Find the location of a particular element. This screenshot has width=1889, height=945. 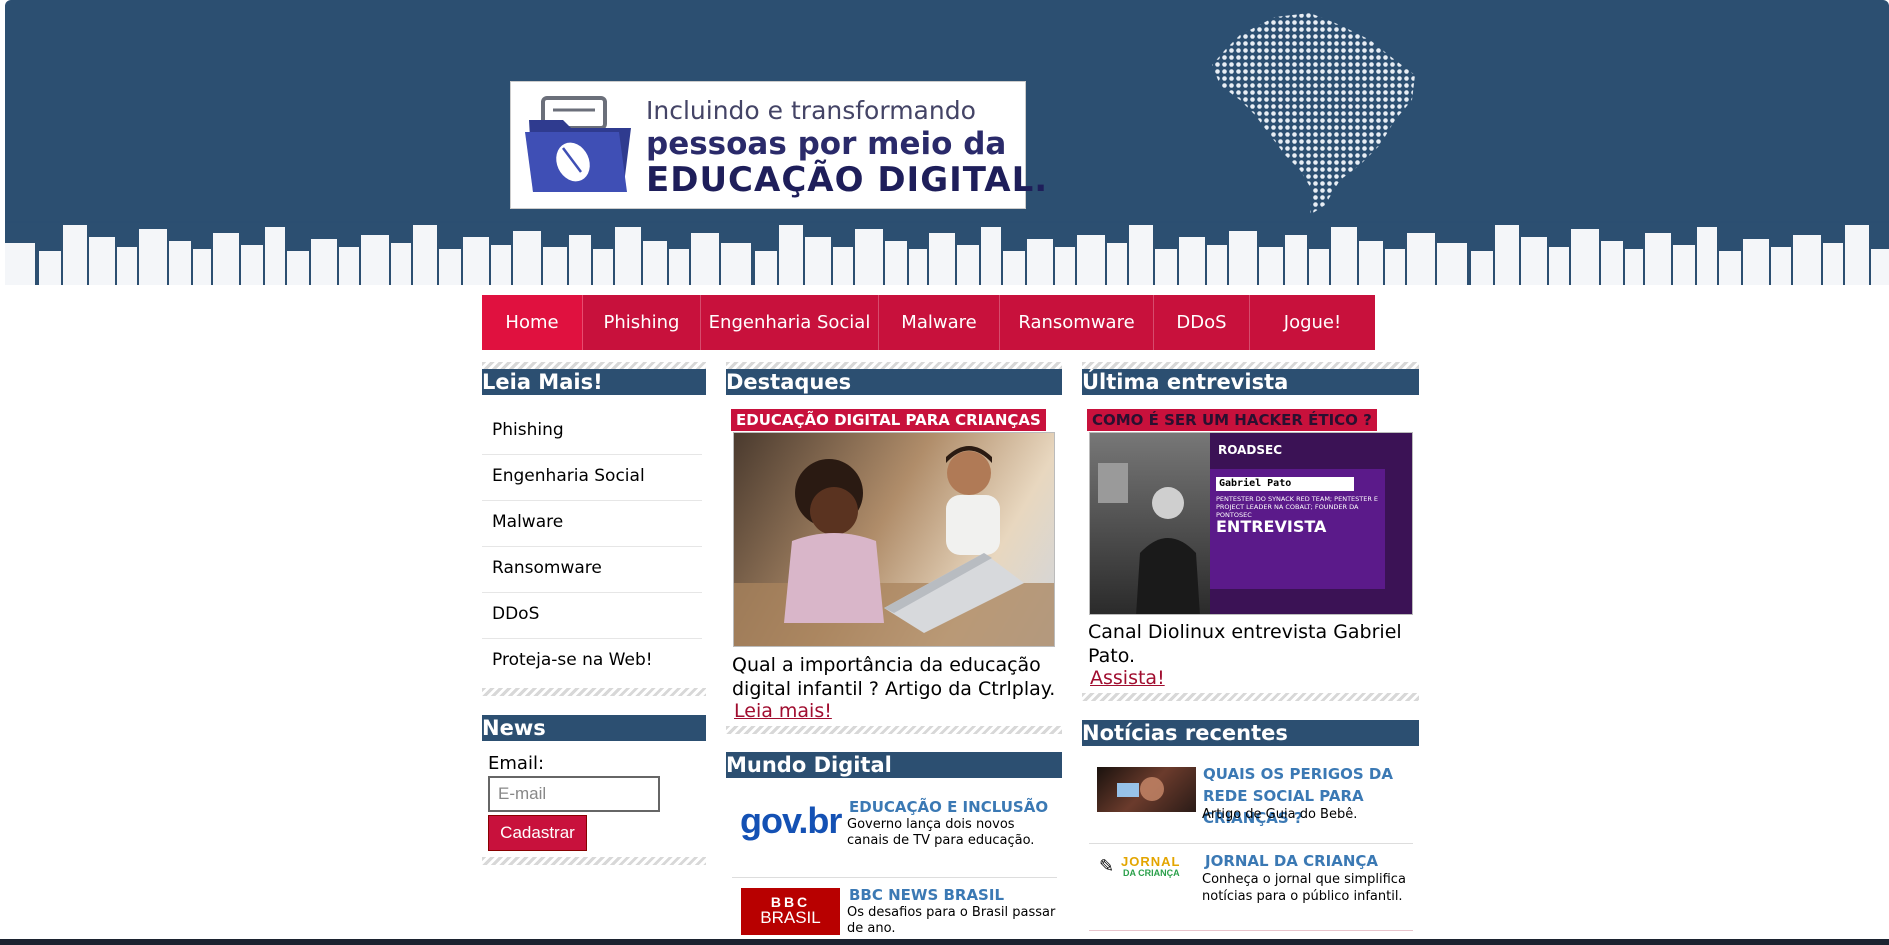

interview-photo-area is located at coordinates (1150, 523).